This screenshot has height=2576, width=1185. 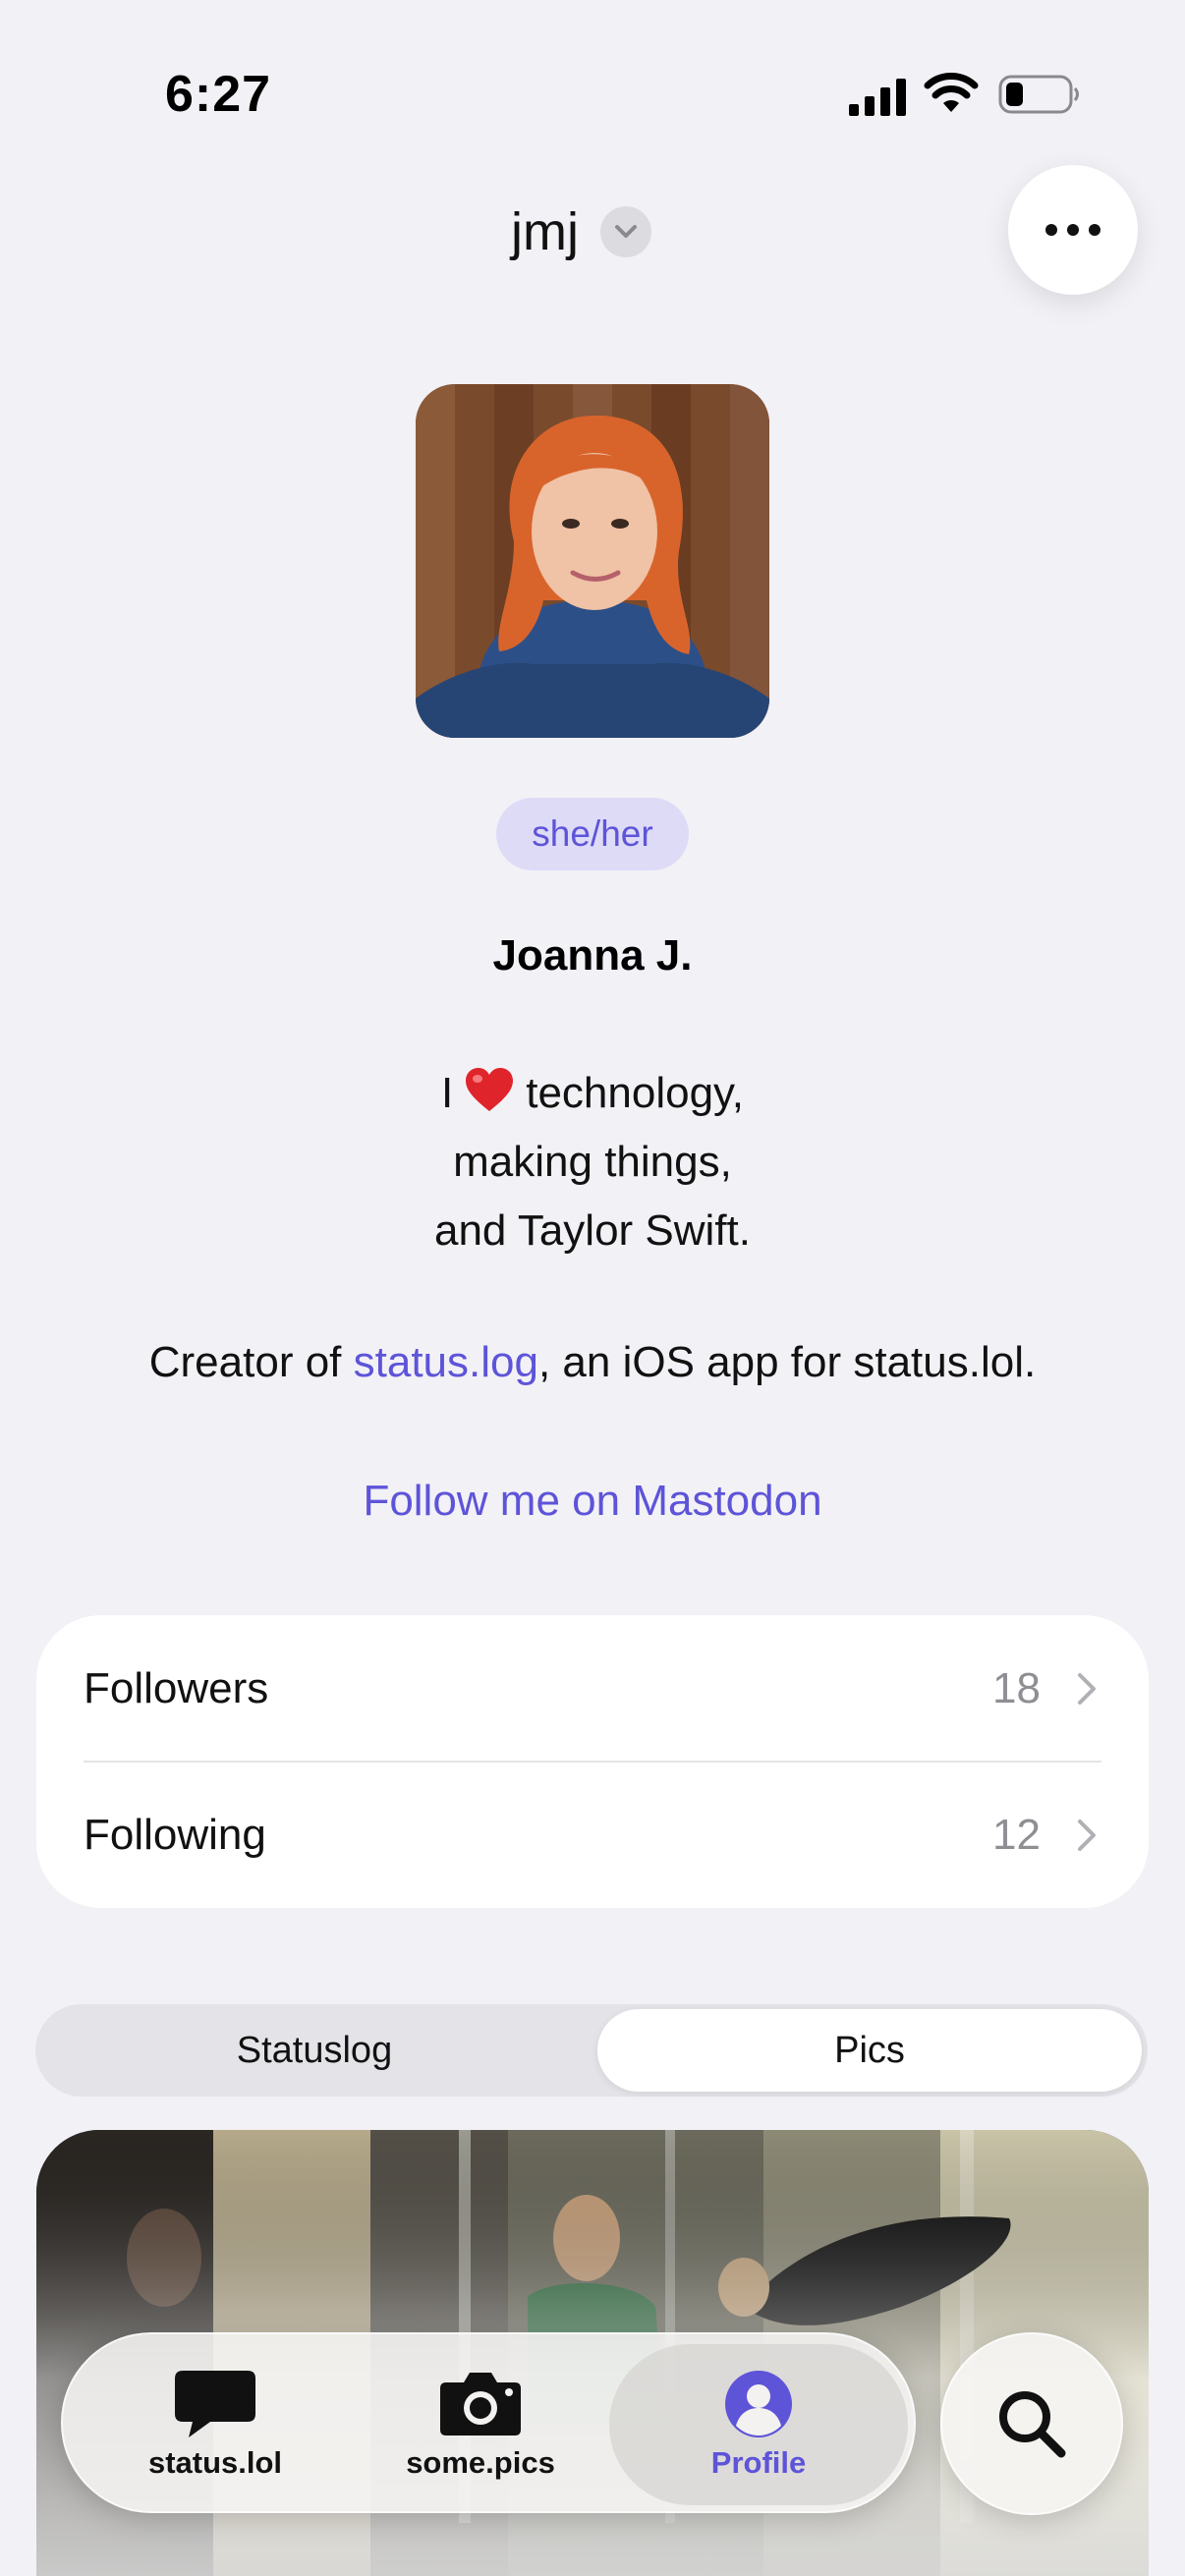 I want to click on tab-some-pics: some.pics, so click(x=481, y=2424).